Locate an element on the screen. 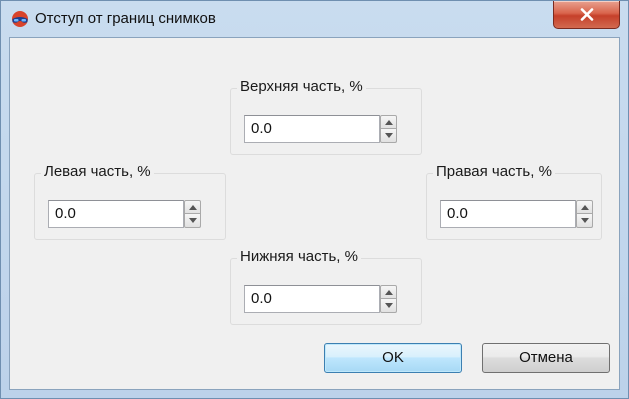 This screenshot has width=629, height=399. top-margin-spinbox: 0.0 is located at coordinates (320, 129).